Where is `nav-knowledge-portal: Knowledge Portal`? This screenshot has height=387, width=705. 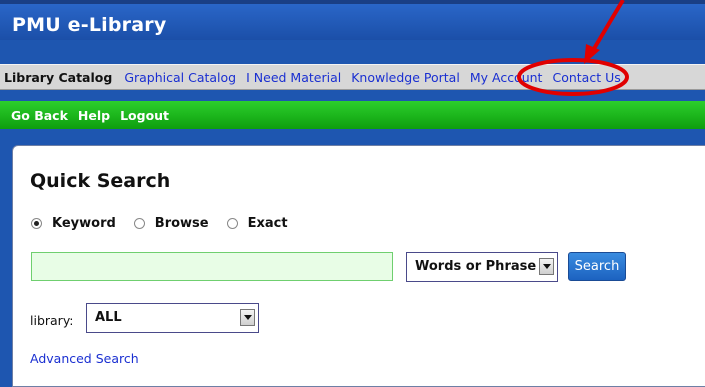
nav-knowledge-portal: Knowledge Portal is located at coordinates (405, 77).